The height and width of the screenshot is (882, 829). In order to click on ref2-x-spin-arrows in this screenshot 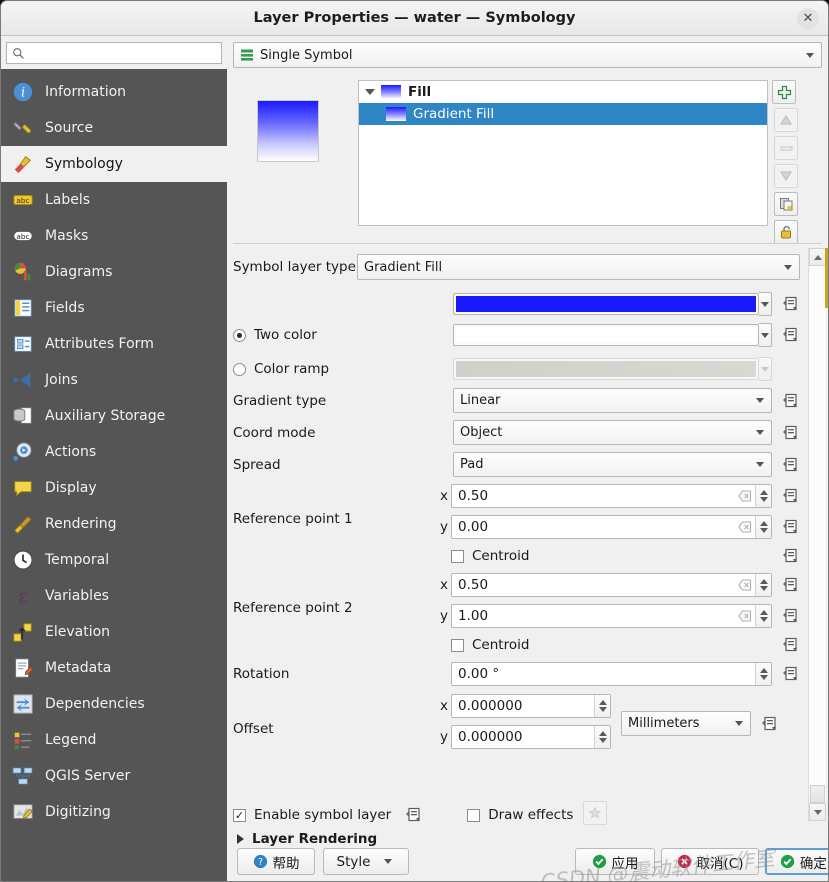, I will do `click(763, 585)`.